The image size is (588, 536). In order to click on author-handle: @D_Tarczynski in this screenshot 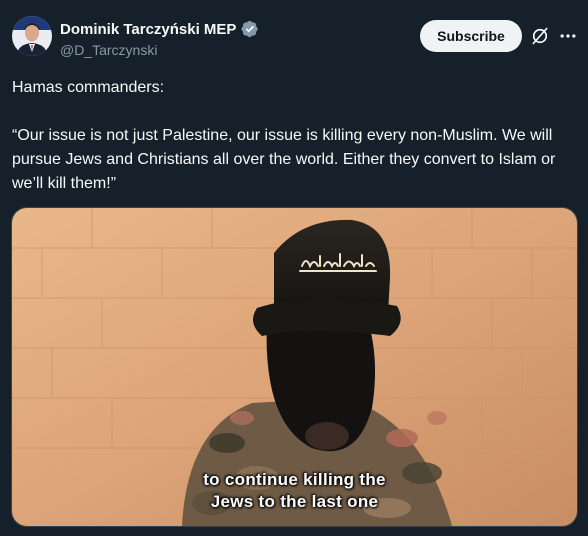, I will do `click(108, 50)`.